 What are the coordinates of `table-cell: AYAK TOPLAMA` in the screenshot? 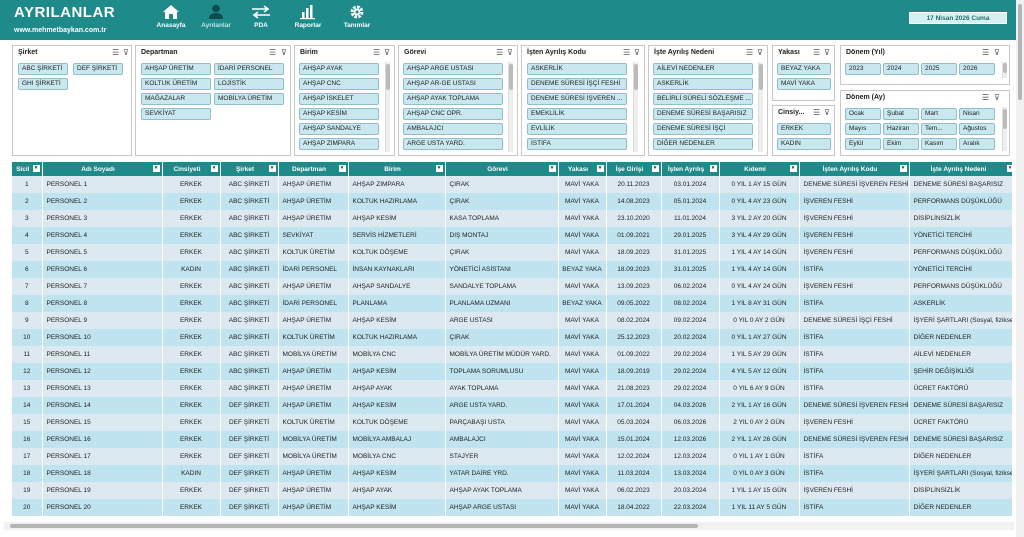 It's located at (502, 388).